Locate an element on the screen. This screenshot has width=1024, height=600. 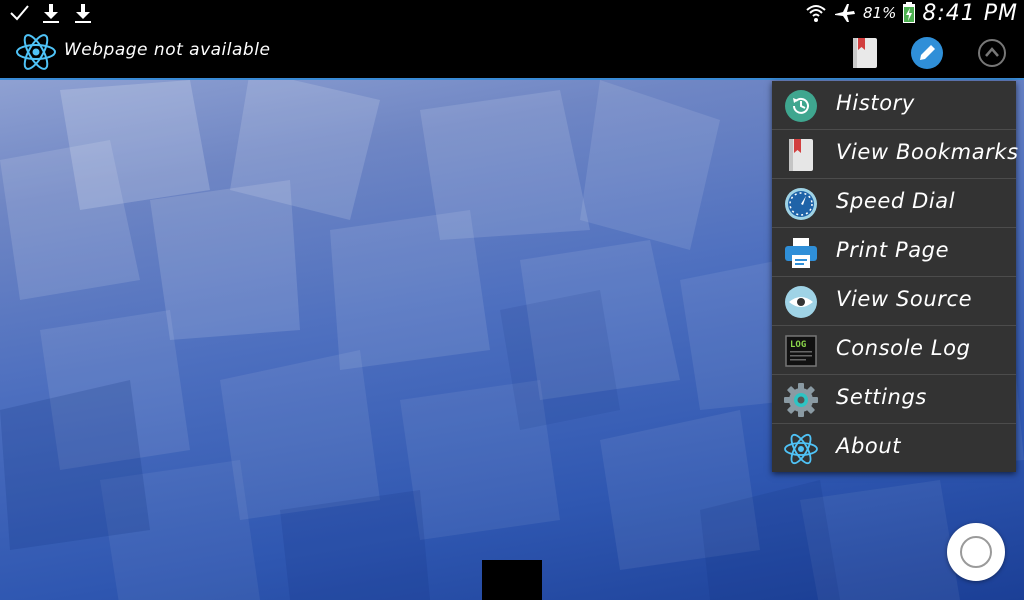
log-icon: LOG is located at coordinates (801, 351).